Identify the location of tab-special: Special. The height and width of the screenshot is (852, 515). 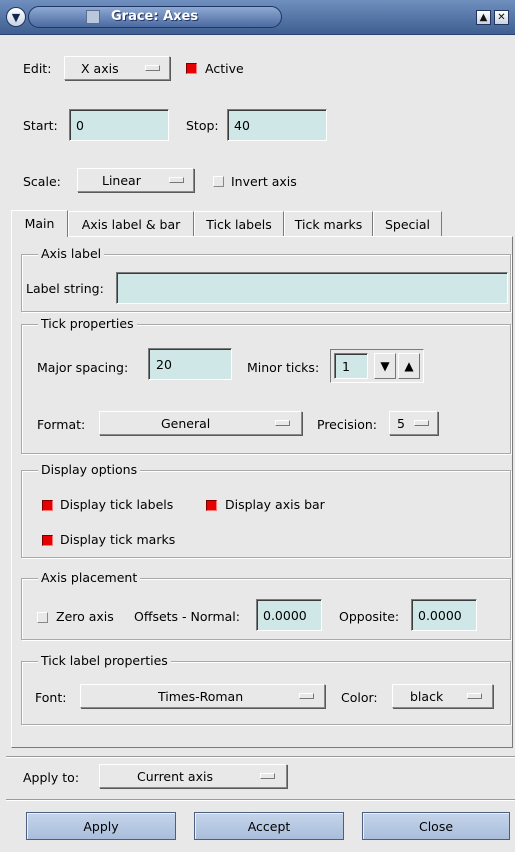
(407, 223).